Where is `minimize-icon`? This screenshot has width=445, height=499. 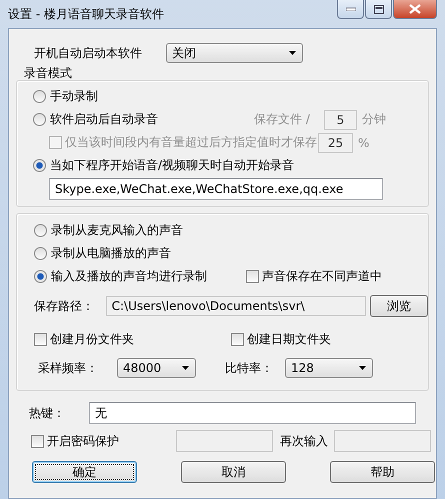
minimize-icon is located at coordinates (351, 9).